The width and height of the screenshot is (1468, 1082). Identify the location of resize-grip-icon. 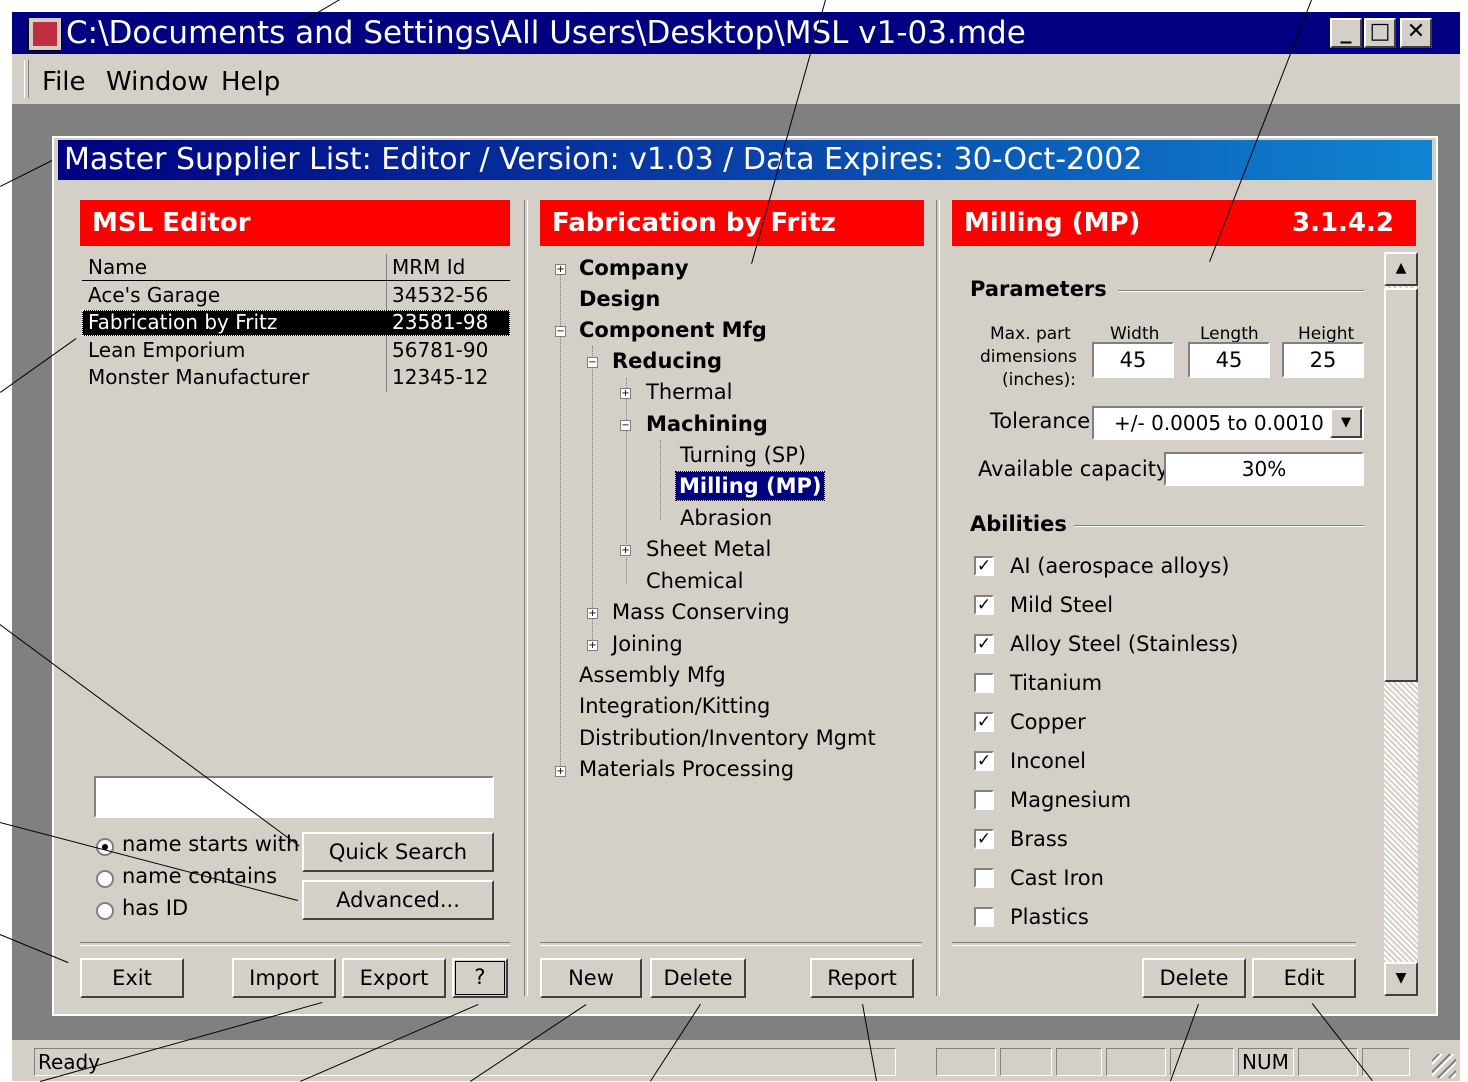
(1444, 1066).